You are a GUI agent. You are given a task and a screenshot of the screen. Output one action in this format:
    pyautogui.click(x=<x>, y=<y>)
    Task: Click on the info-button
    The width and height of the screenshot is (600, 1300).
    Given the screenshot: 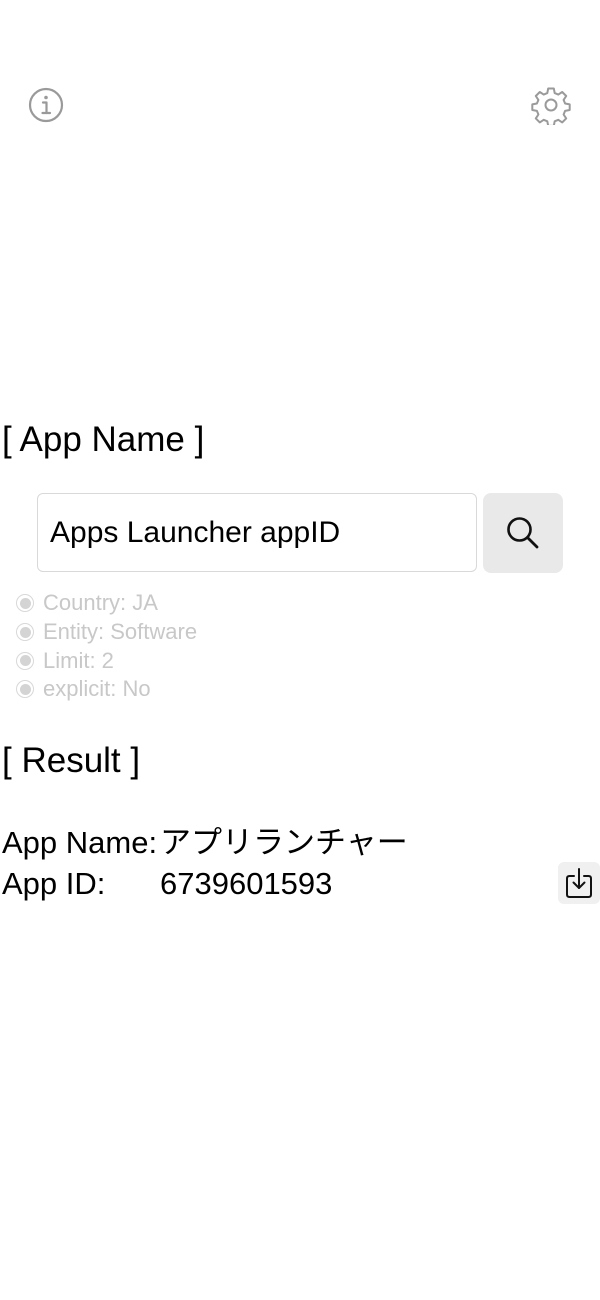 What is the action you would take?
    pyautogui.click(x=46, y=105)
    